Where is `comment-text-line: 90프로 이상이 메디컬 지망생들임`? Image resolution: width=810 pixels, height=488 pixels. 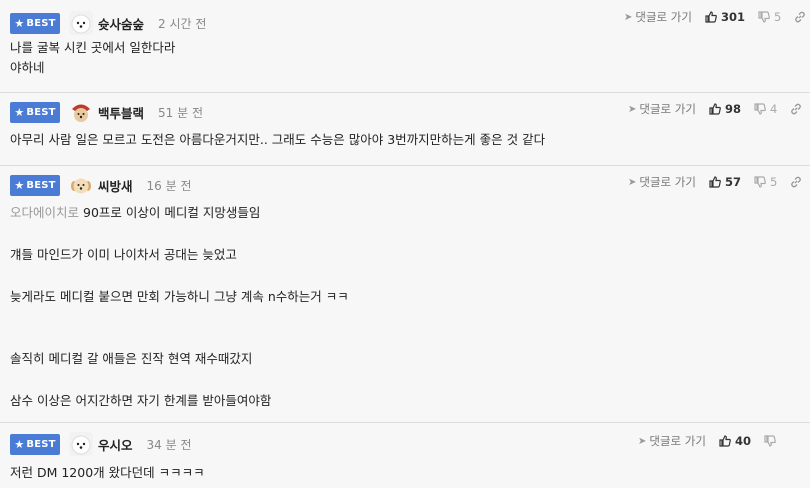 comment-text-line: 90프로 이상이 메디컬 지망생들임 is located at coordinates (172, 212).